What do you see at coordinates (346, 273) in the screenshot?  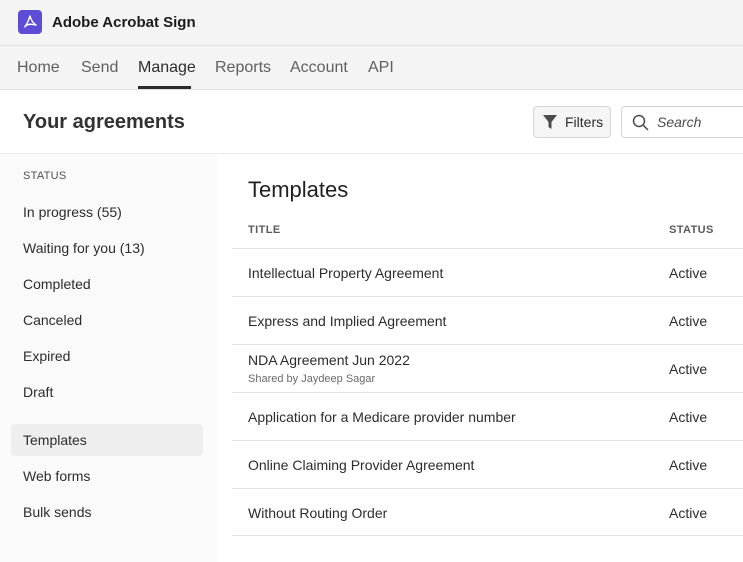 I see `row-title: Intellectual Property Agreement` at bounding box center [346, 273].